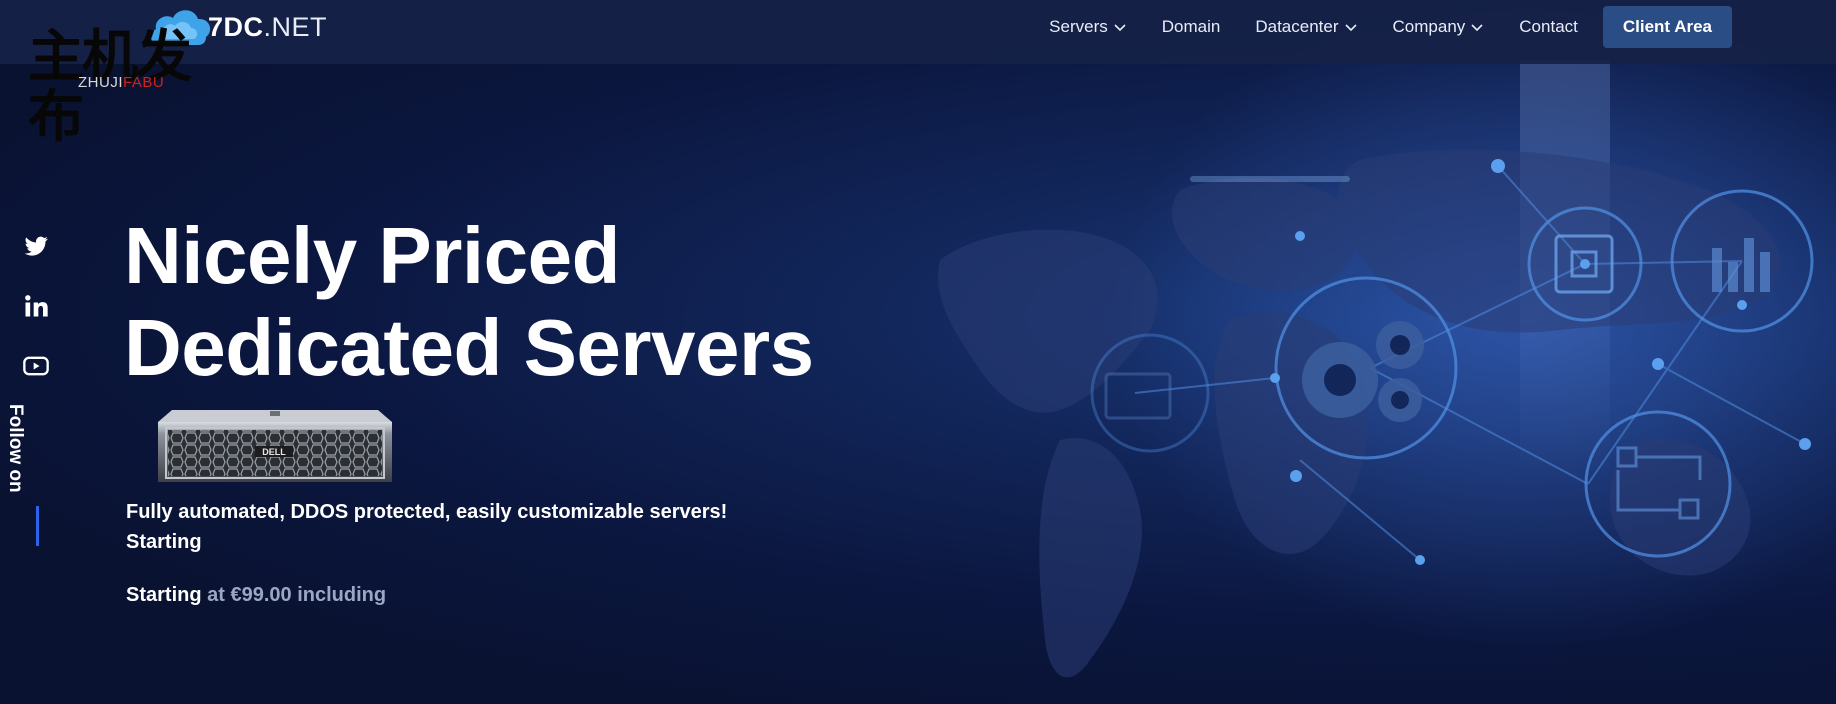  Describe the element at coordinates (36, 246) in the screenshot. I see `twitter-icon` at that location.